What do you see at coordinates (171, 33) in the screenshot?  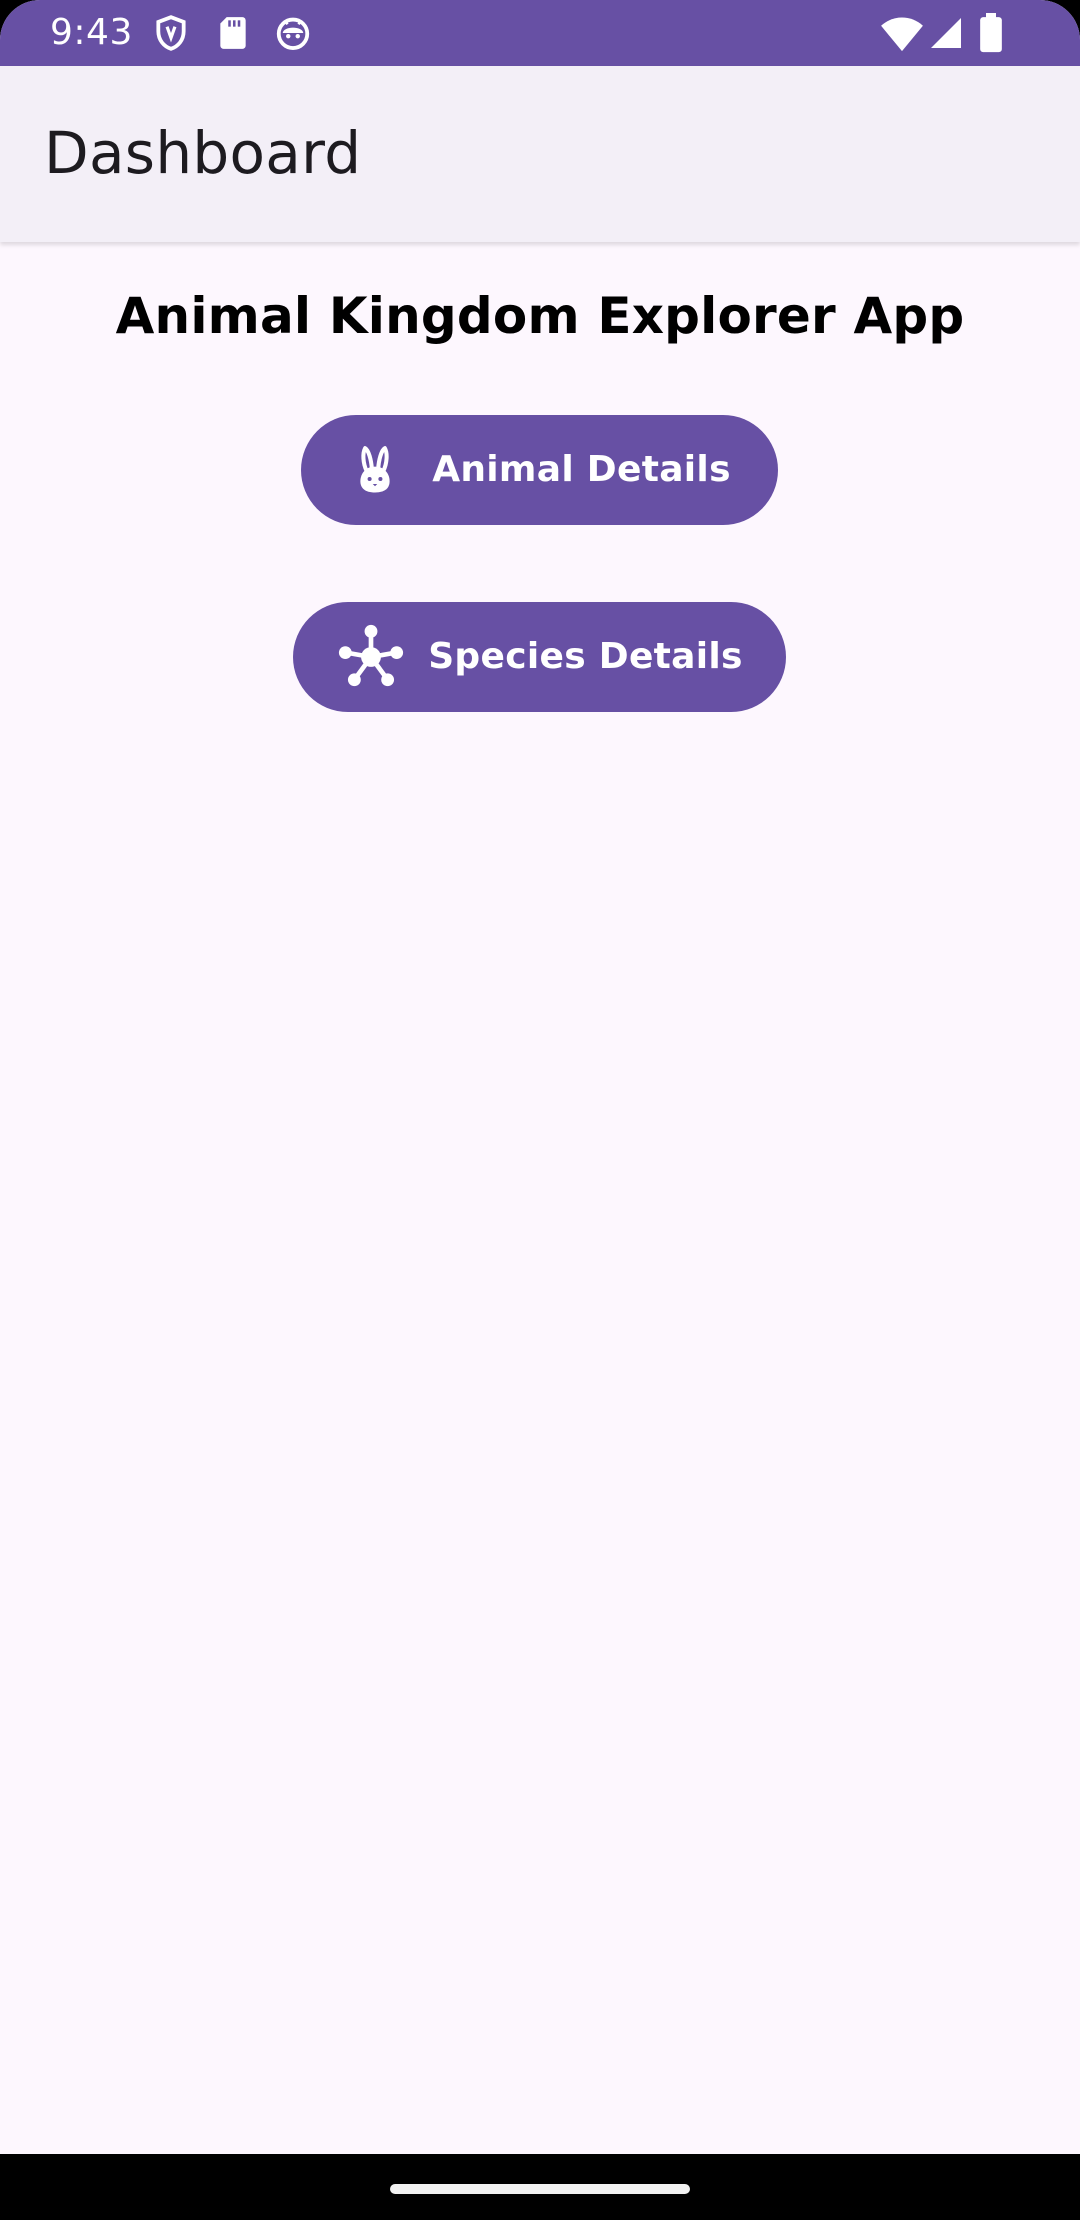 I see `shield-icon` at bounding box center [171, 33].